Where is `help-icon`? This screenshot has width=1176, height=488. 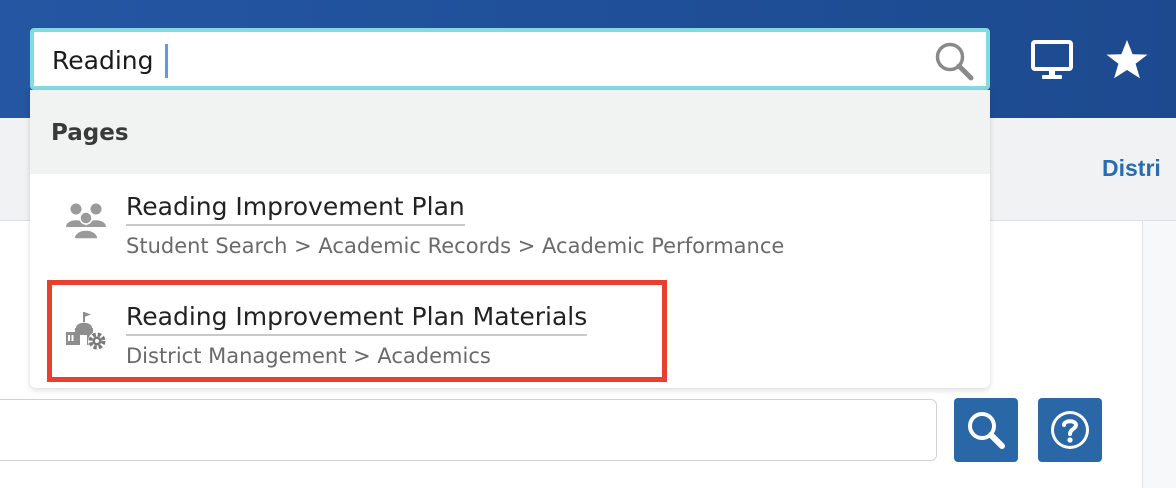
help-icon is located at coordinates (1070, 430).